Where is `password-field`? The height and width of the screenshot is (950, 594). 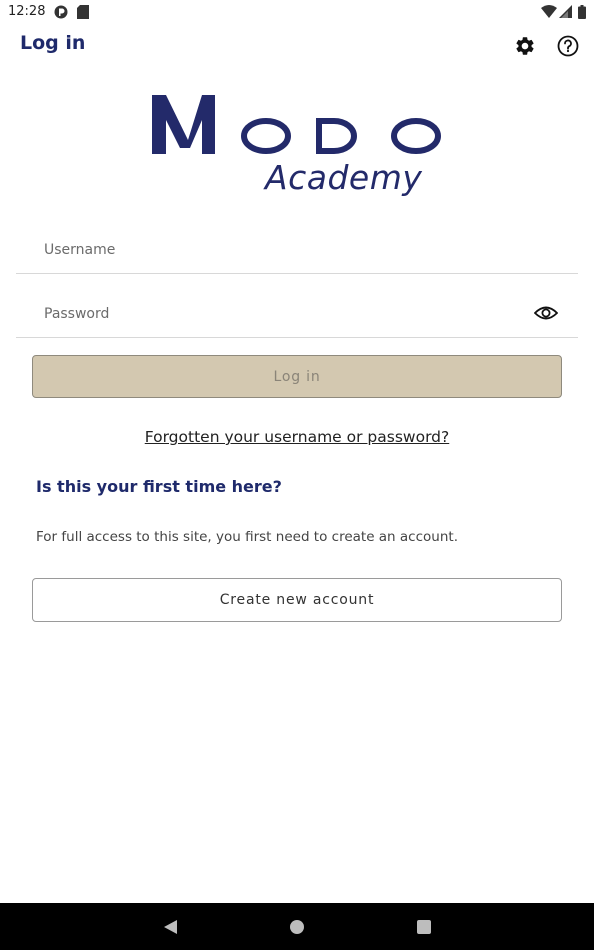
password-field is located at coordinates (297, 314).